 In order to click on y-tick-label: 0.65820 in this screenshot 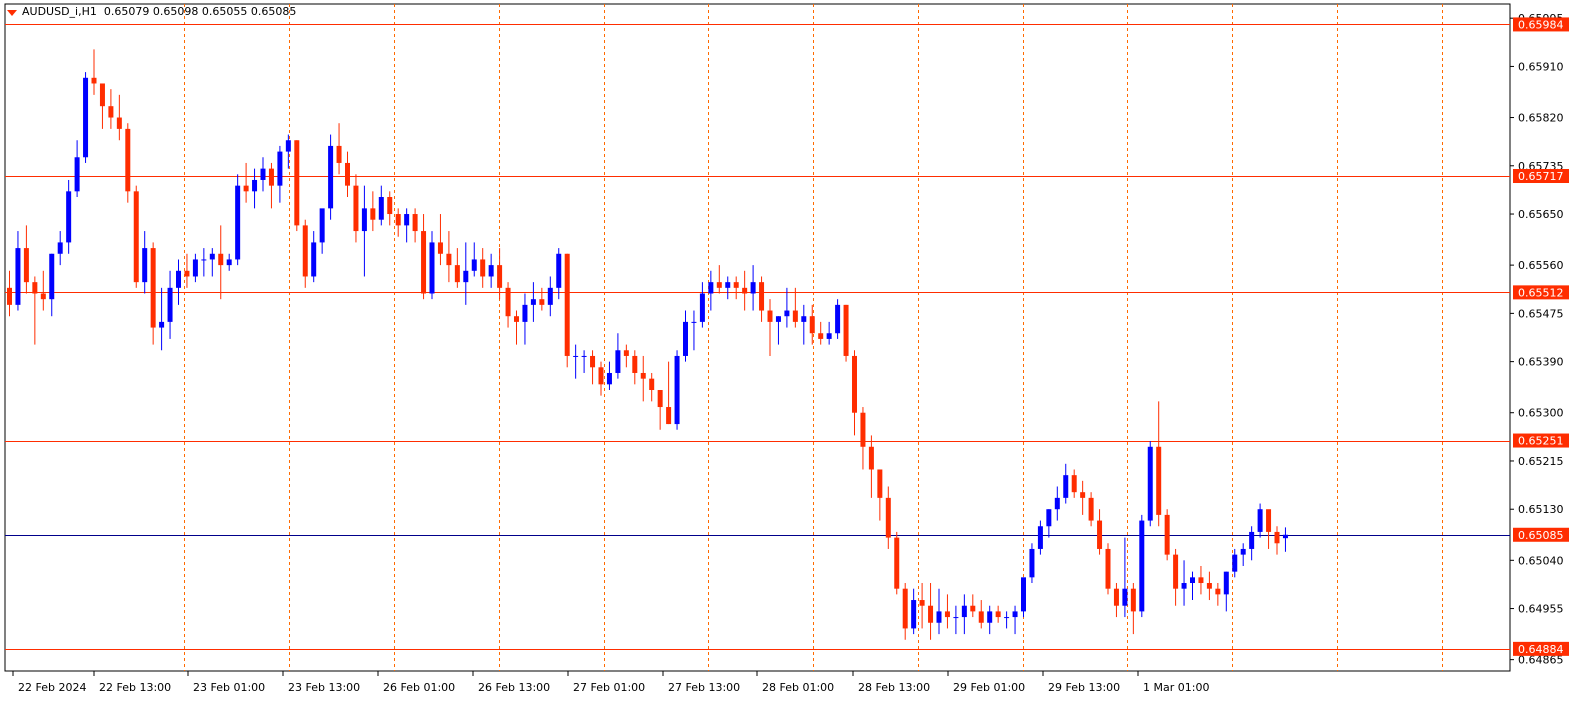, I will do `click(1541, 118)`.